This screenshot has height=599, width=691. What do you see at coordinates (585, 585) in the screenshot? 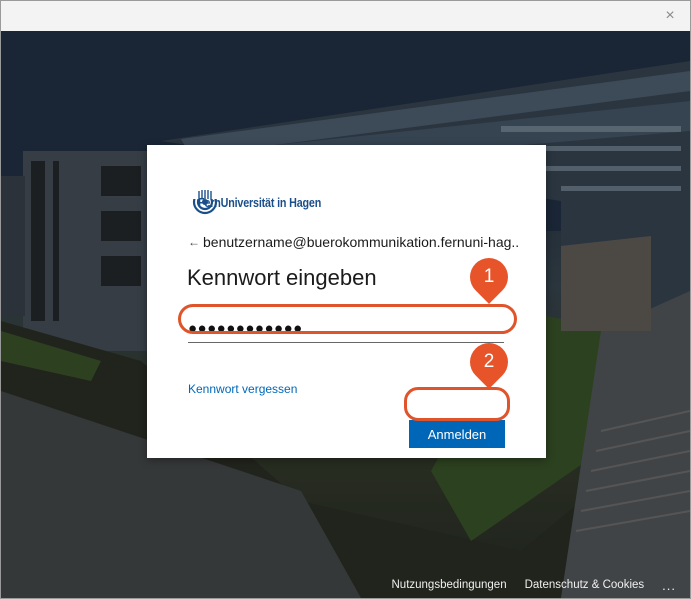
I see `privacy-link: Datenschutz & Cookies` at bounding box center [585, 585].